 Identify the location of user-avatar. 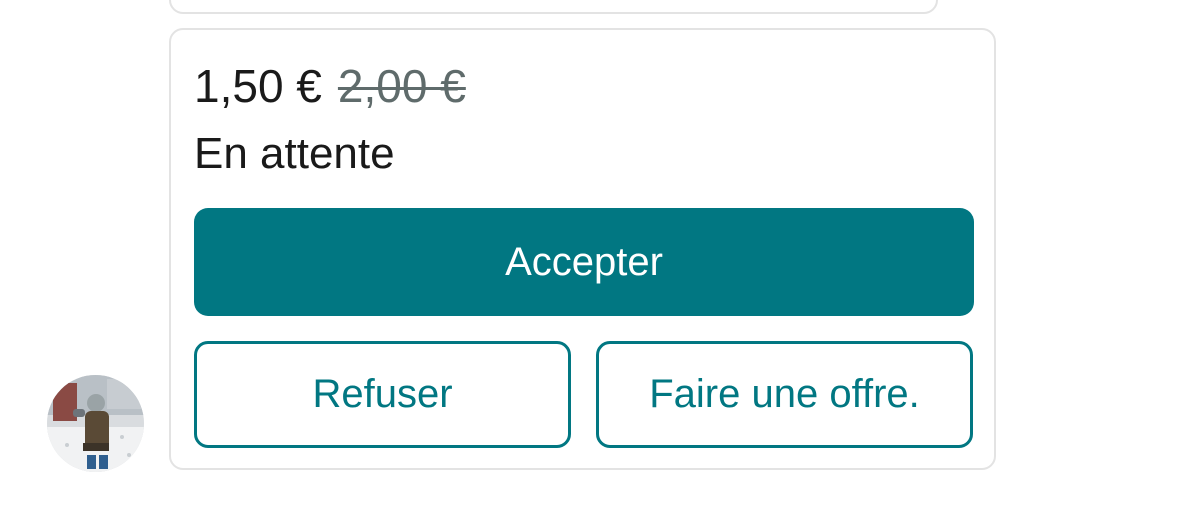
(95, 423).